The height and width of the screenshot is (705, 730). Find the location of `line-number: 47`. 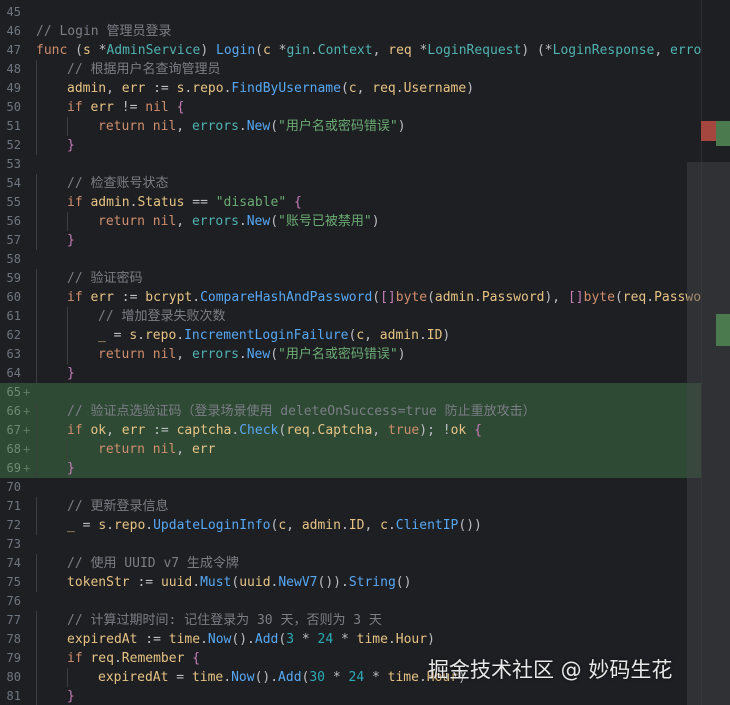

line-number: 47 is located at coordinates (13, 50).